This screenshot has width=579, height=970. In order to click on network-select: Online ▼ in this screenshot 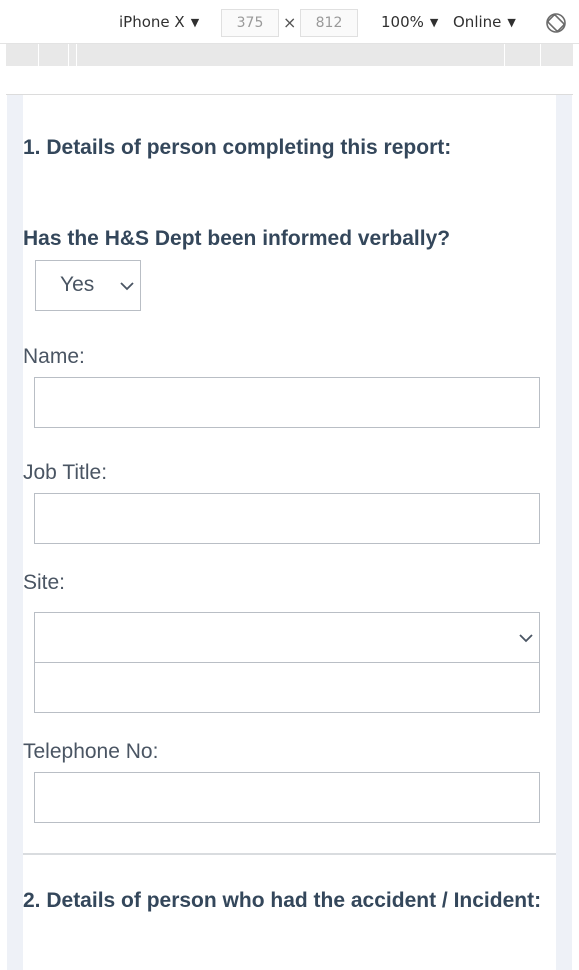, I will do `click(484, 22)`.